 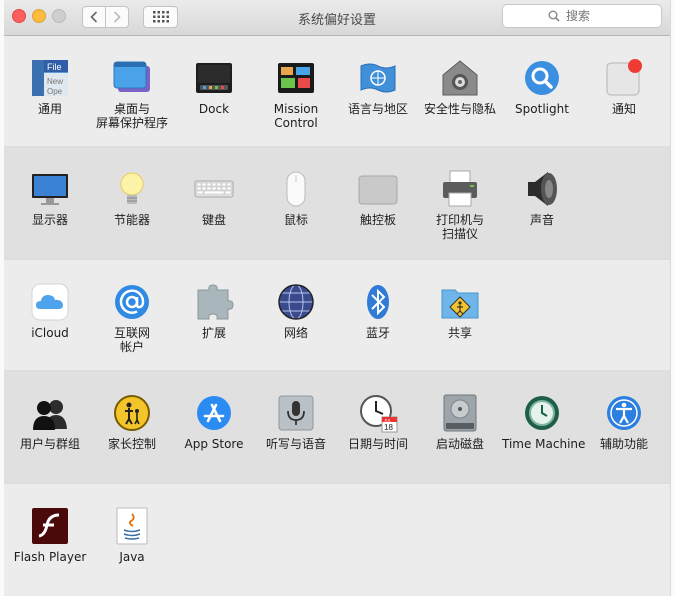 What do you see at coordinates (554, 16) in the screenshot?
I see `search-icon` at bounding box center [554, 16].